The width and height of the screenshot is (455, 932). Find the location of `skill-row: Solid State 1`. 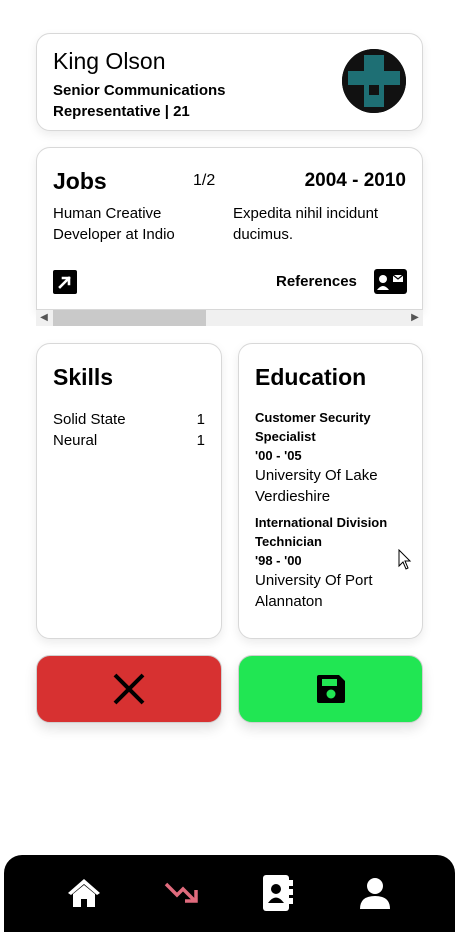

skill-row: Solid State 1 is located at coordinates (129, 419).